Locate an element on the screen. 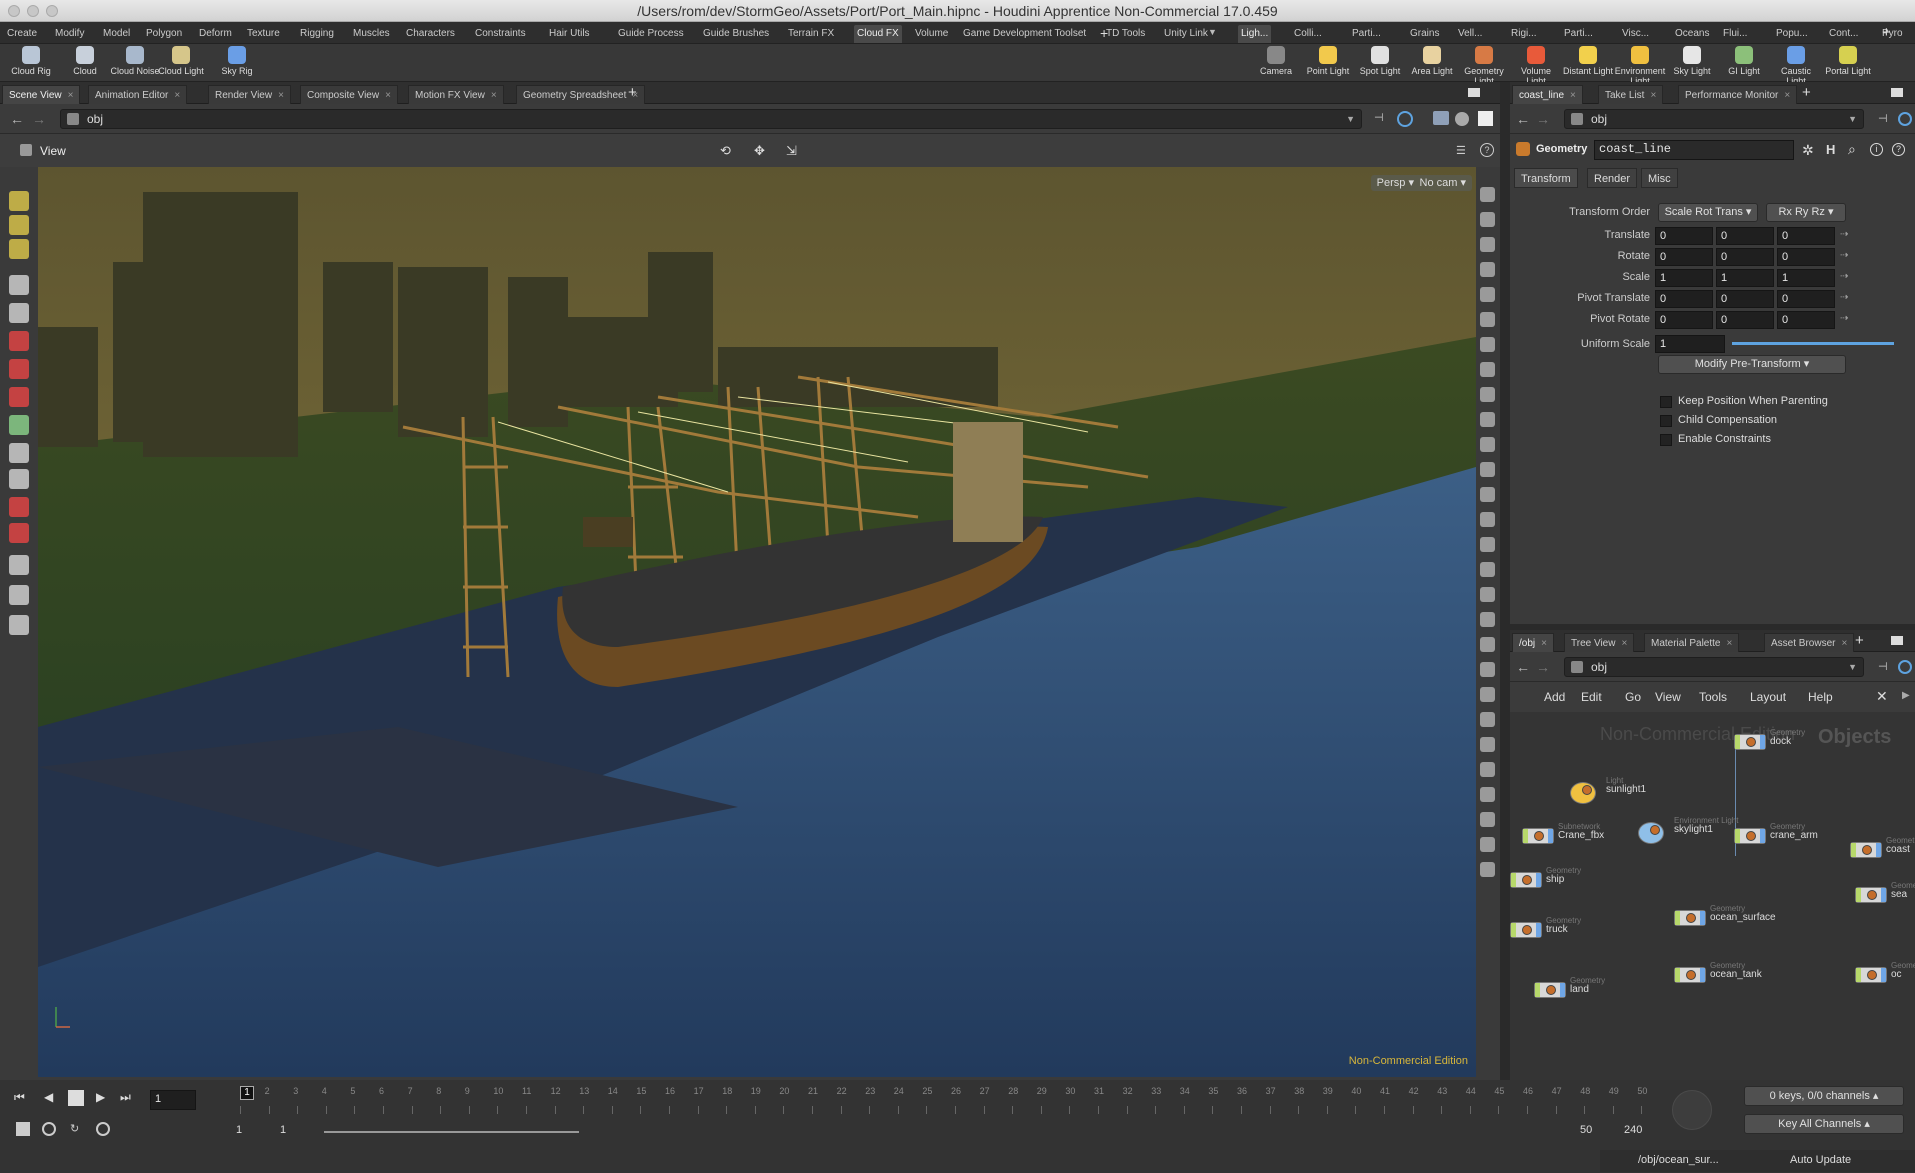 Image resolution: width=1915 pixels, height=1173 pixels. shelf-tool-spot-light: Spot Light is located at coordinates (1380, 61).